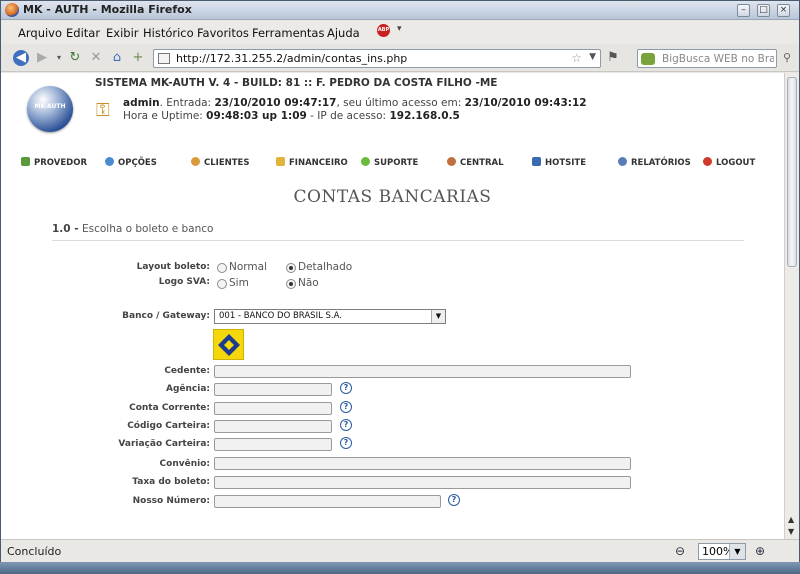 The image size is (800, 574). Describe the element at coordinates (239, 283) in the screenshot. I see `sva-sim-label: Sim` at that location.